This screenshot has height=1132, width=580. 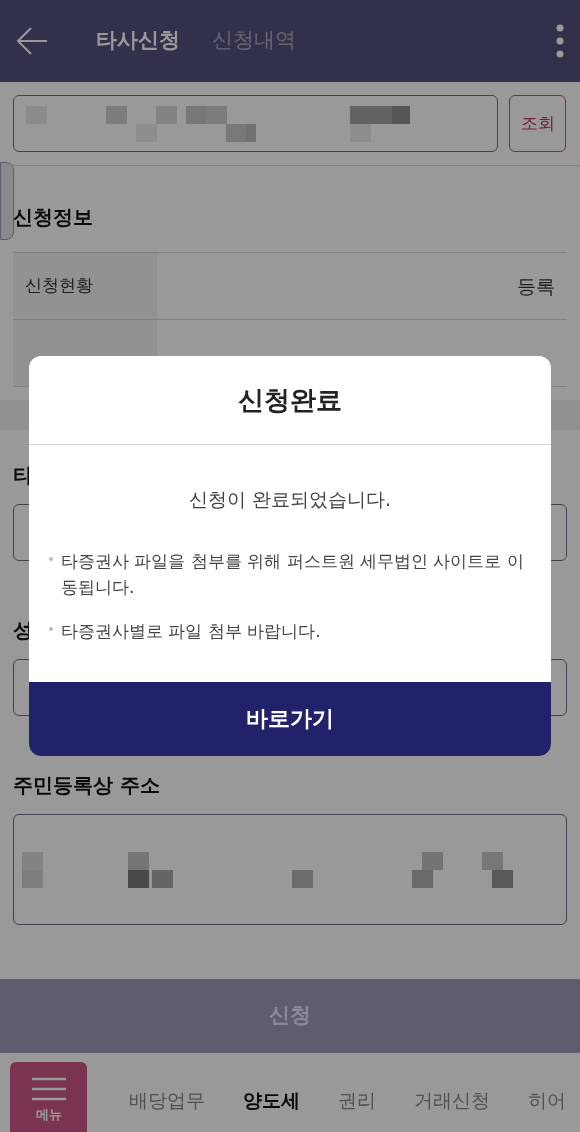 I want to click on table-cell: 신청현황, so click(x=85, y=286).